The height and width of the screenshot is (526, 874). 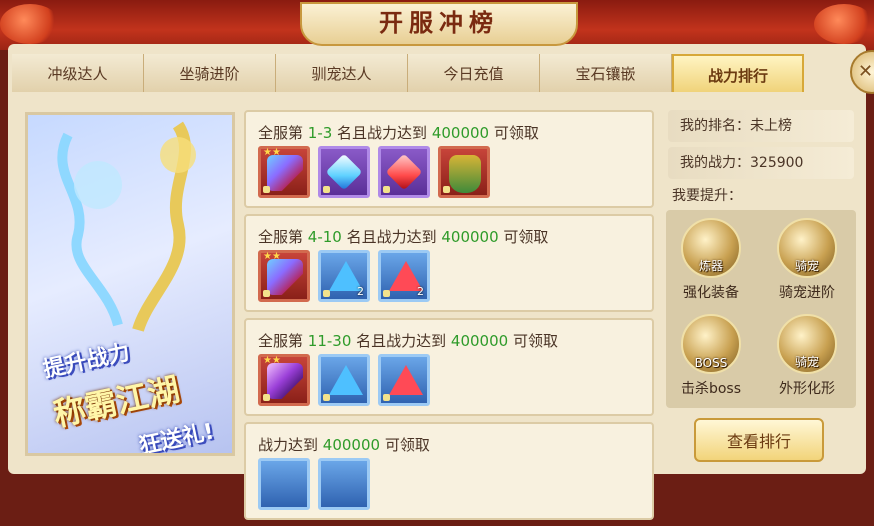 I want to click on staff-illustration, so click(x=126, y=226).